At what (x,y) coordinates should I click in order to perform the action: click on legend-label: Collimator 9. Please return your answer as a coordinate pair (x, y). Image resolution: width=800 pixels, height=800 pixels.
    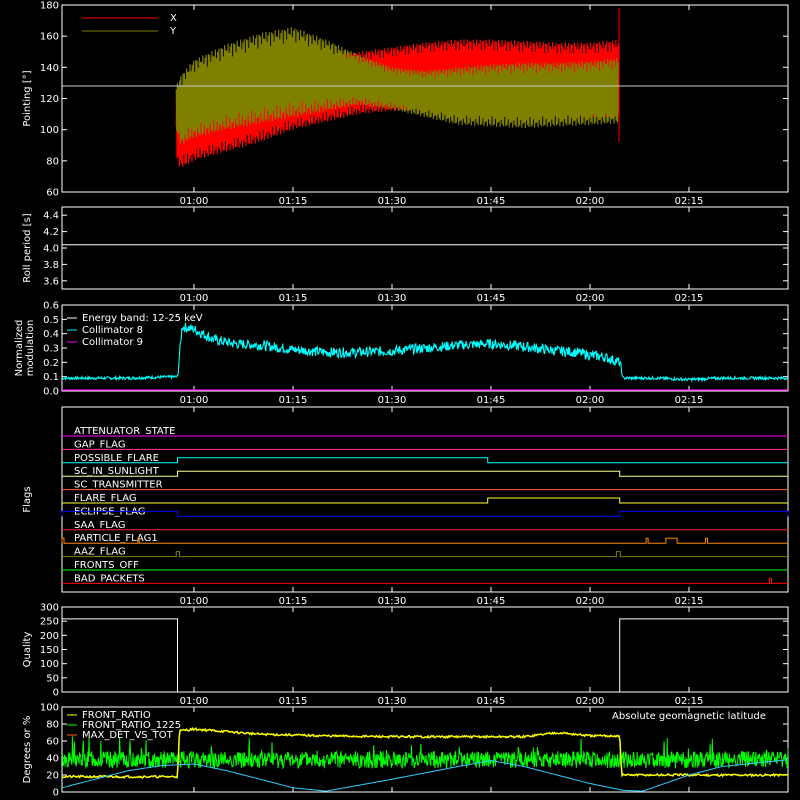
    Looking at the image, I should click on (112, 342).